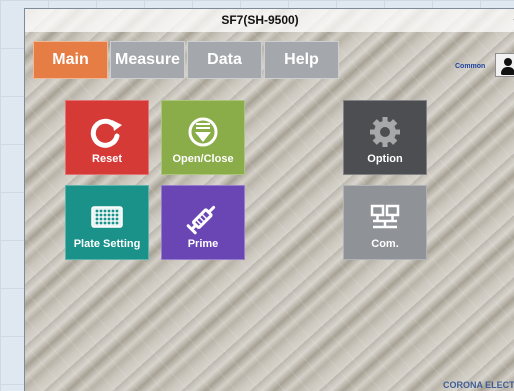 Image resolution: width=514 pixels, height=391 pixels. What do you see at coordinates (107, 159) in the screenshot?
I see `reset-label: Reset` at bounding box center [107, 159].